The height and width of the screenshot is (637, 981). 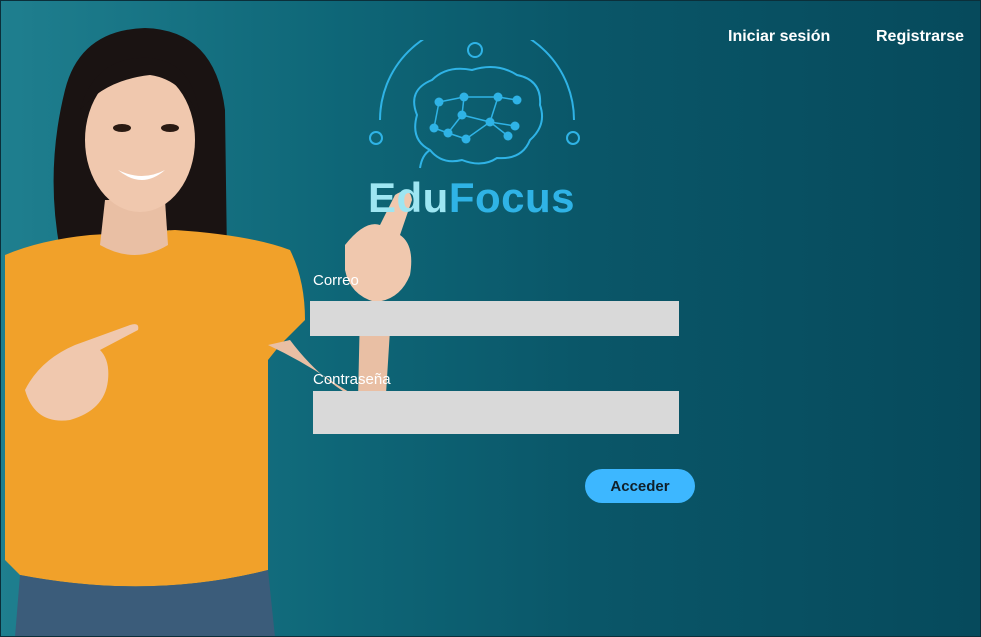 I want to click on brain-network-icon, so click(x=474, y=104).